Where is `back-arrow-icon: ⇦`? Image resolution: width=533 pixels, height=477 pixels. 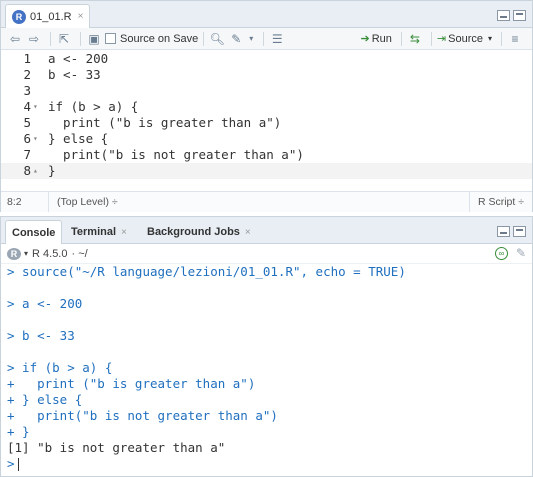
back-arrow-icon: ⇦ is located at coordinates (15, 39).